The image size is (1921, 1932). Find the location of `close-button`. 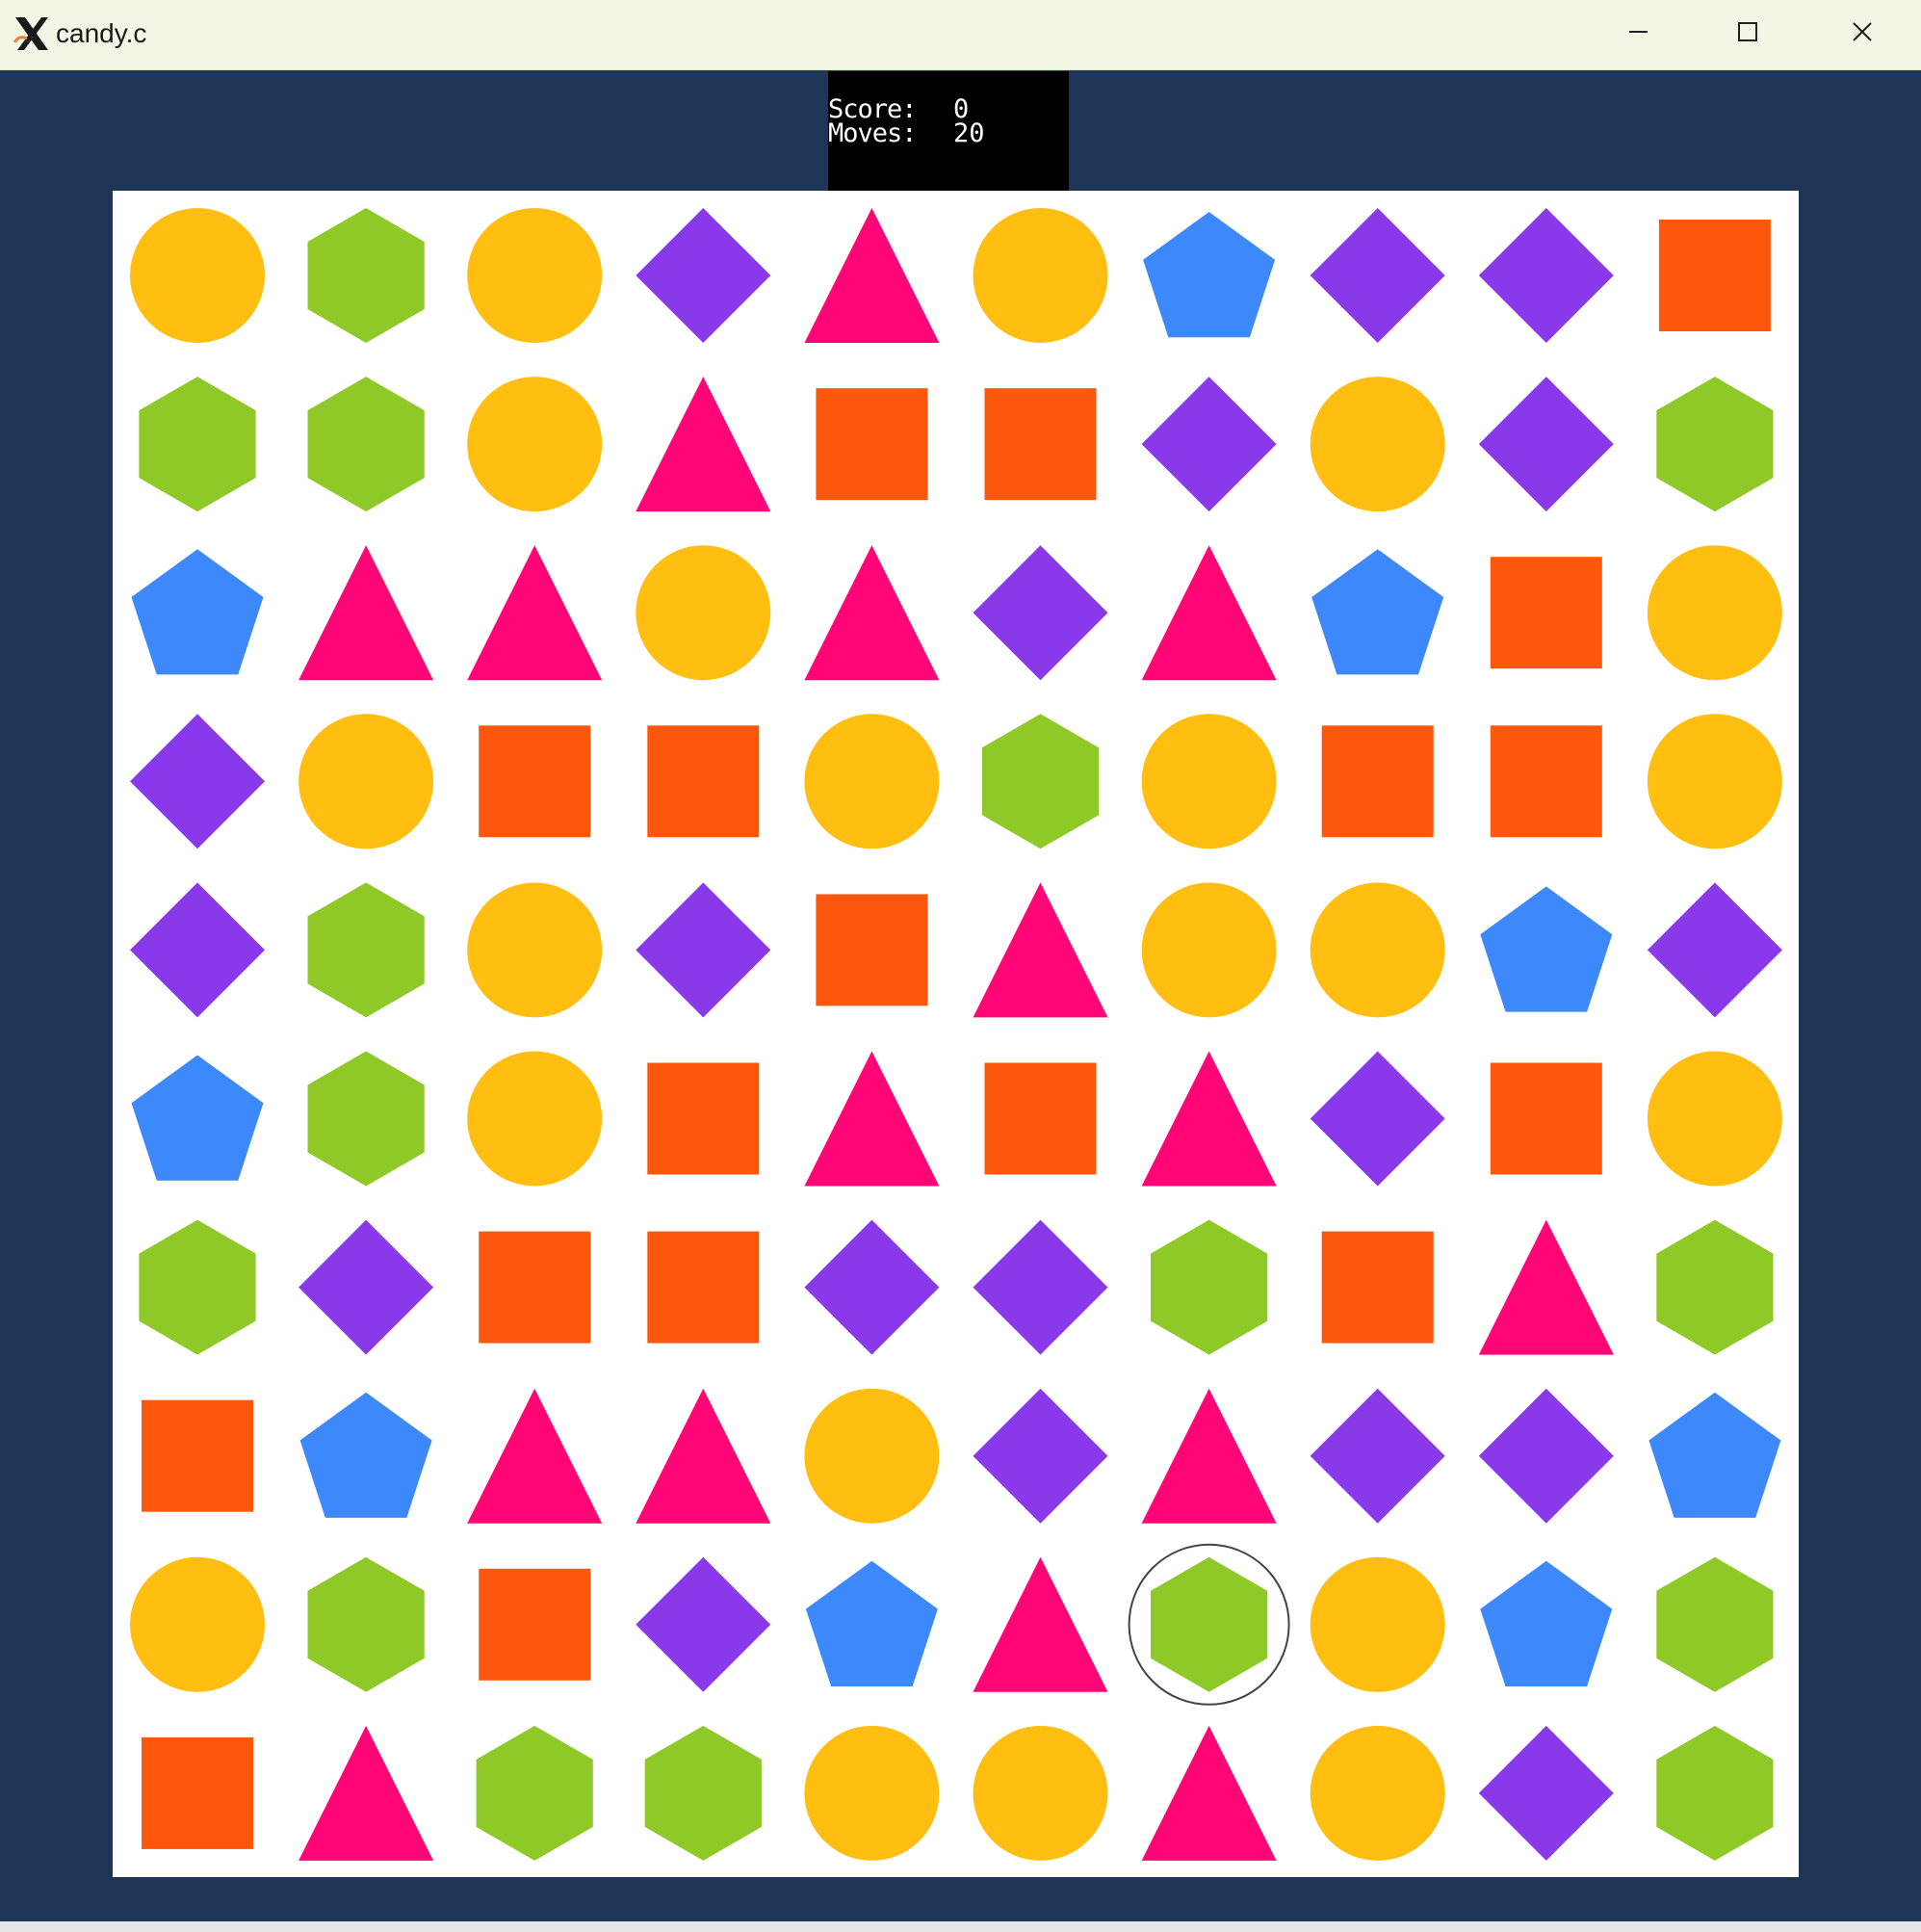

close-button is located at coordinates (1858, 35).